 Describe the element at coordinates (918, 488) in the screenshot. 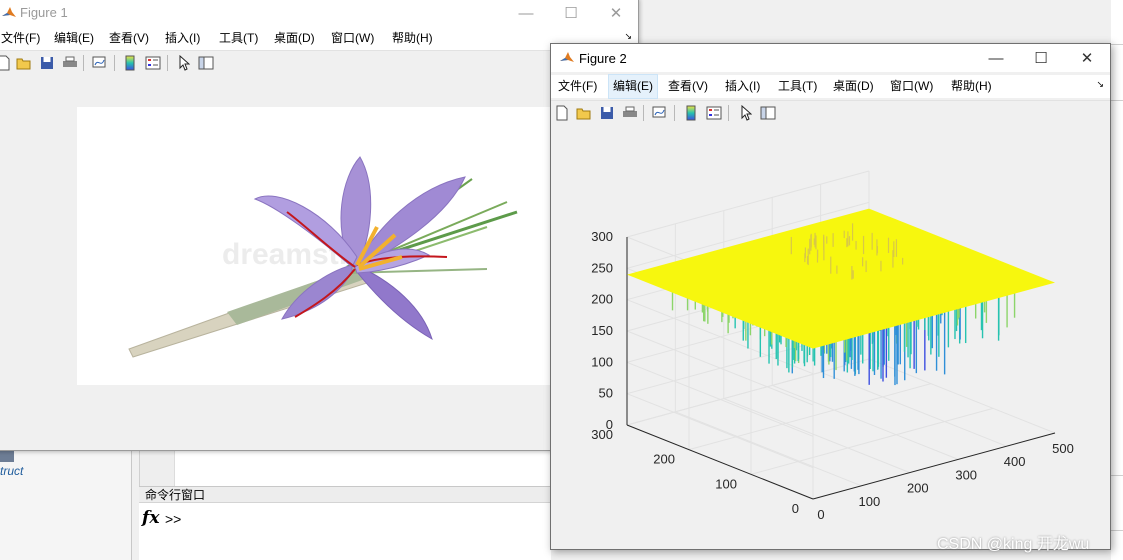

I see `x-tick-label: 200` at that location.